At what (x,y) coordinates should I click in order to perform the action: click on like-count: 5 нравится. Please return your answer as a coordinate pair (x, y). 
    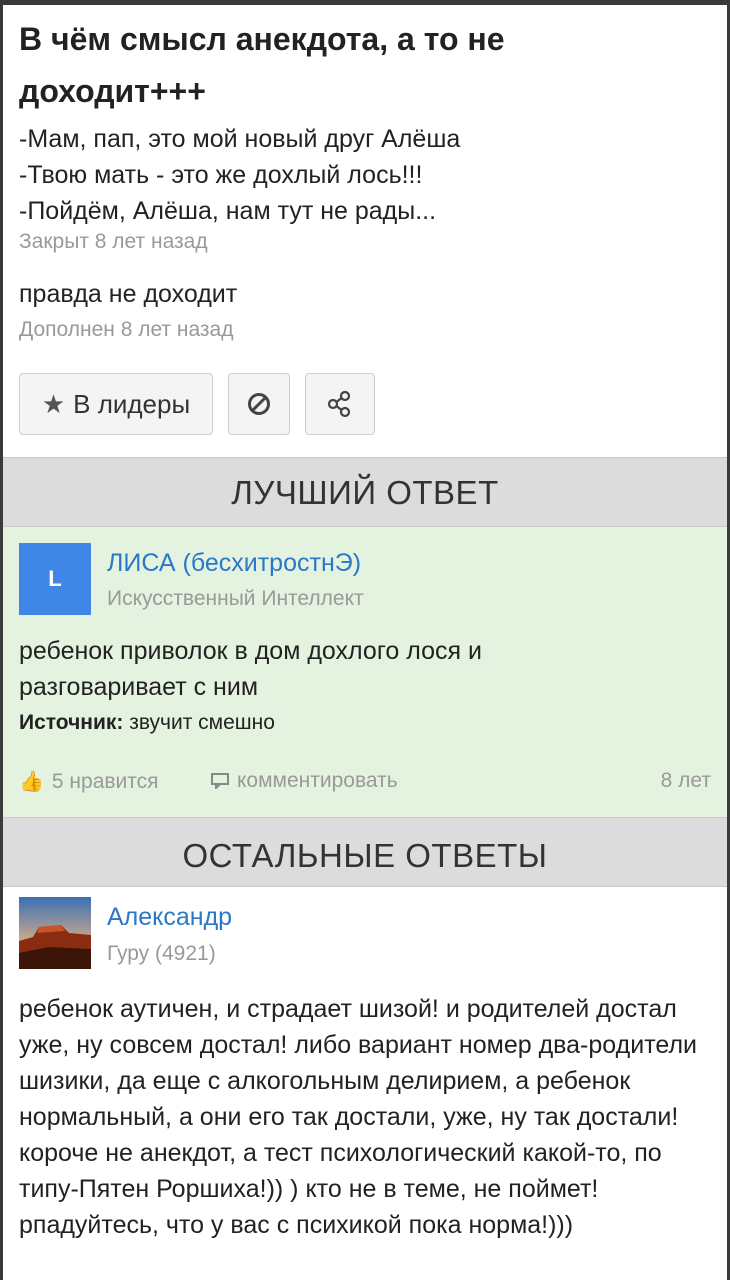
    Looking at the image, I should click on (105, 781).